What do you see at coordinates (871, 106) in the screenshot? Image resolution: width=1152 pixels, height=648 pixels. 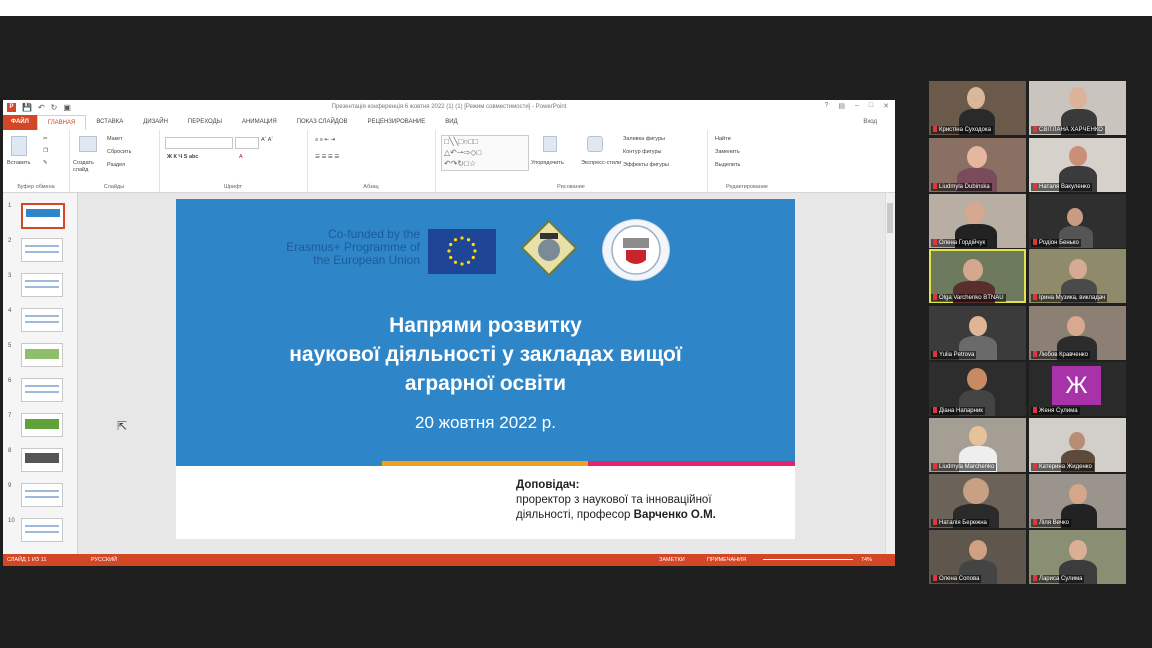 I see `maximize-icon: □` at bounding box center [871, 106].